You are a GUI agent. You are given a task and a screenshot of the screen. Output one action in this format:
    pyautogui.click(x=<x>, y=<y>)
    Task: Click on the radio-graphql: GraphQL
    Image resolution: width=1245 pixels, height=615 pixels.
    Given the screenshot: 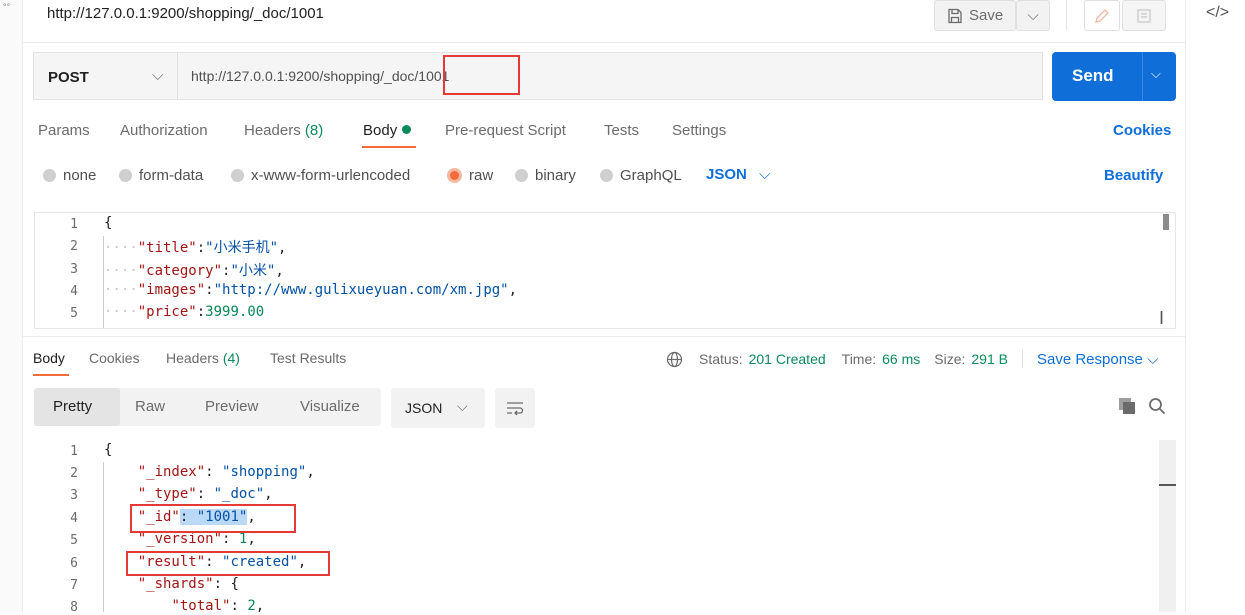 What is the action you would take?
    pyautogui.click(x=641, y=175)
    